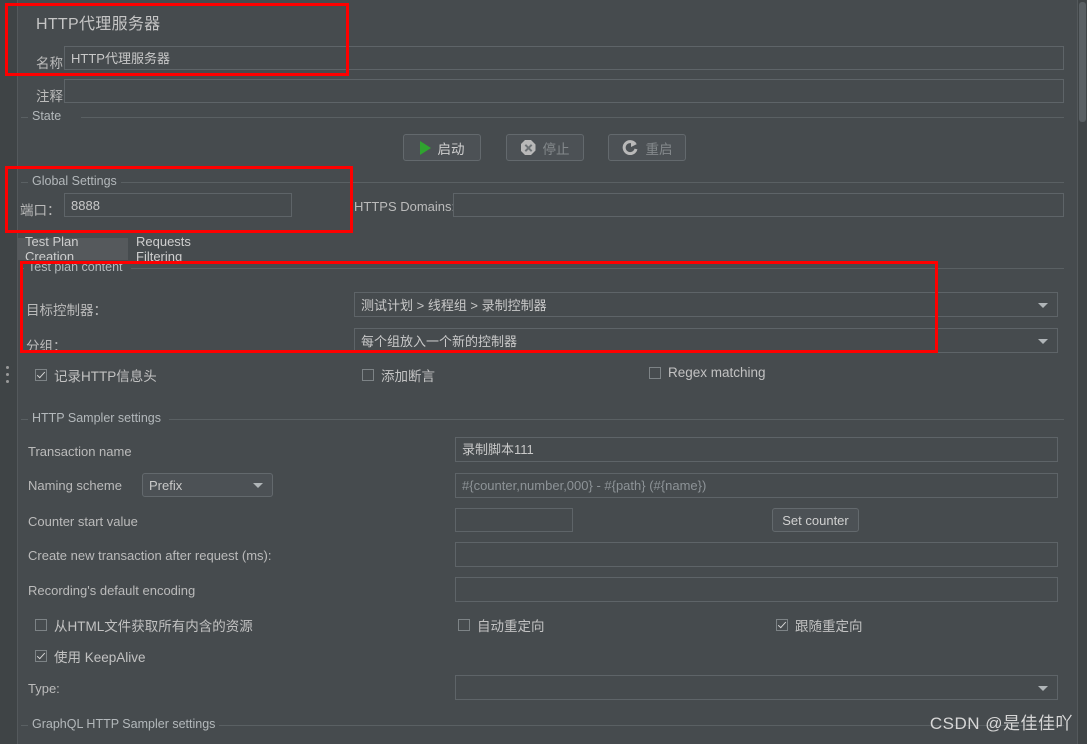 Image resolution: width=1087 pixels, height=744 pixels. I want to click on splitter-drag-handle, so click(8, 375).